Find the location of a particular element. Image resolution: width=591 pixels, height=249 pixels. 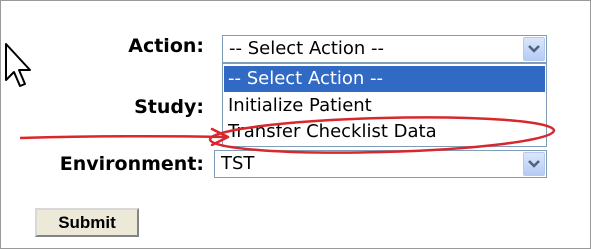

environment-label: Environment: is located at coordinates (131, 164).